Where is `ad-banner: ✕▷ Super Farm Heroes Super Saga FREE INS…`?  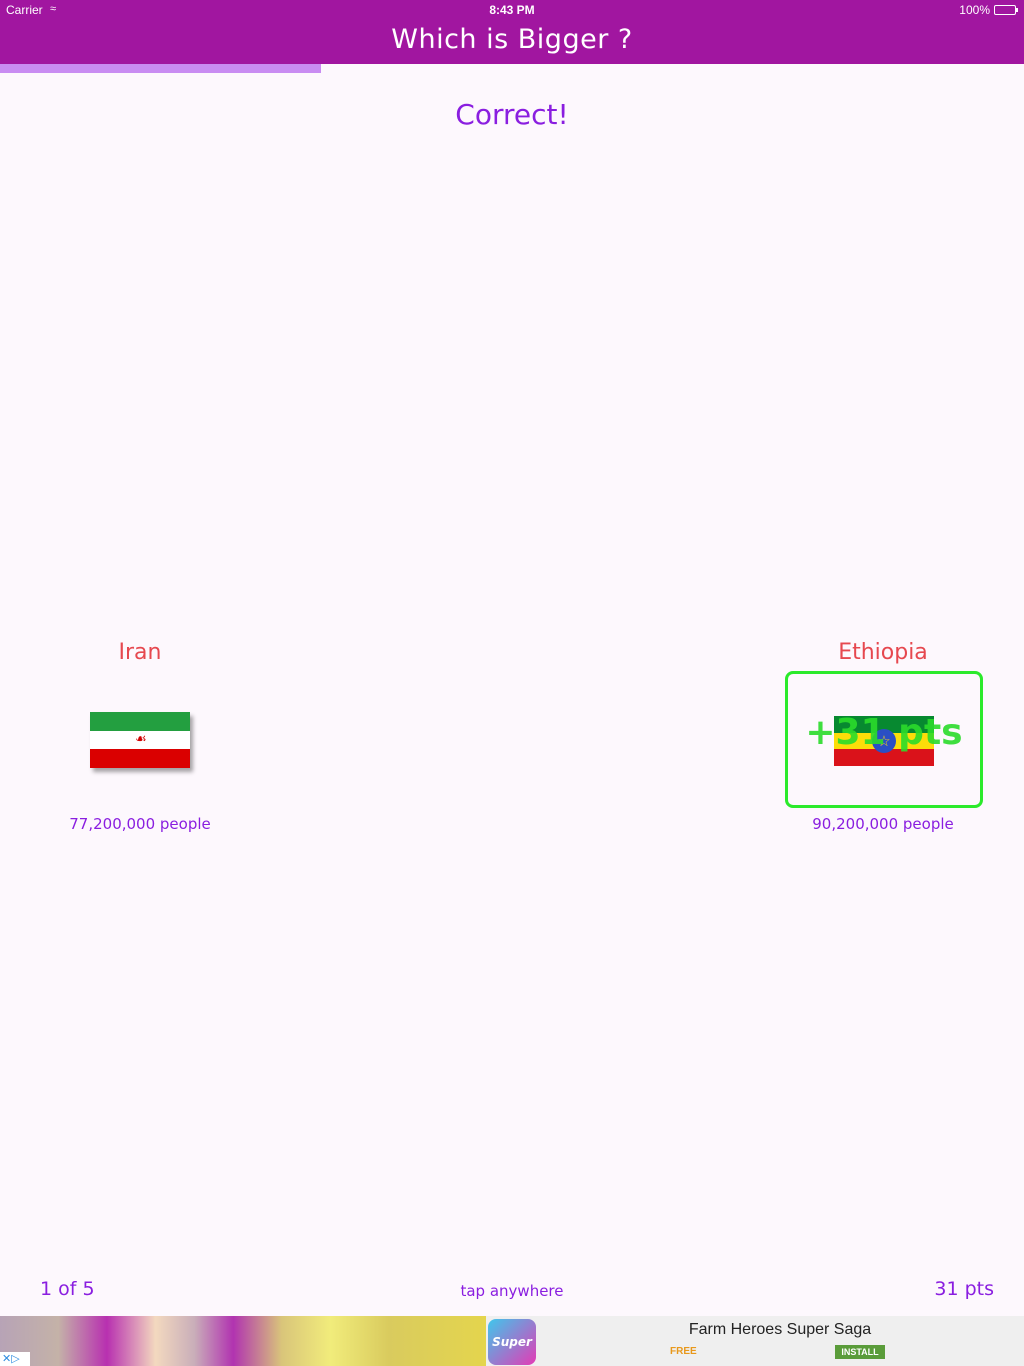 ad-banner: ✕▷ Super Farm Heroes Super Saga FREE INS… is located at coordinates (512, 1341).